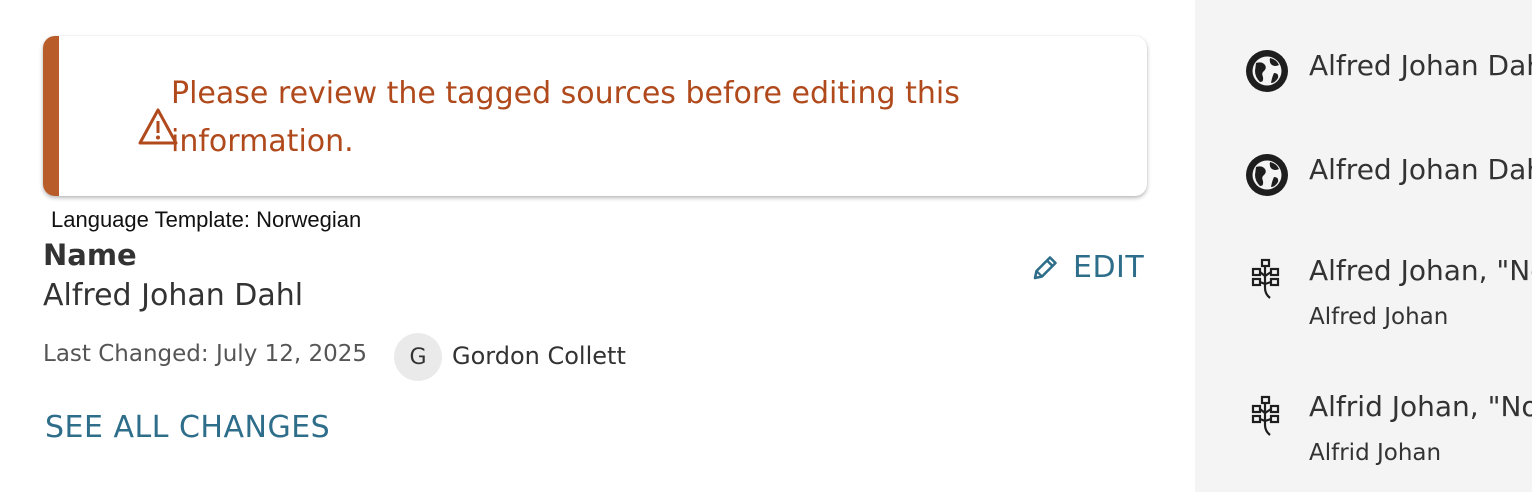  Describe the element at coordinates (187, 427) in the screenshot. I see `see-all-changes-link: SEE ALL CHANGES` at that location.